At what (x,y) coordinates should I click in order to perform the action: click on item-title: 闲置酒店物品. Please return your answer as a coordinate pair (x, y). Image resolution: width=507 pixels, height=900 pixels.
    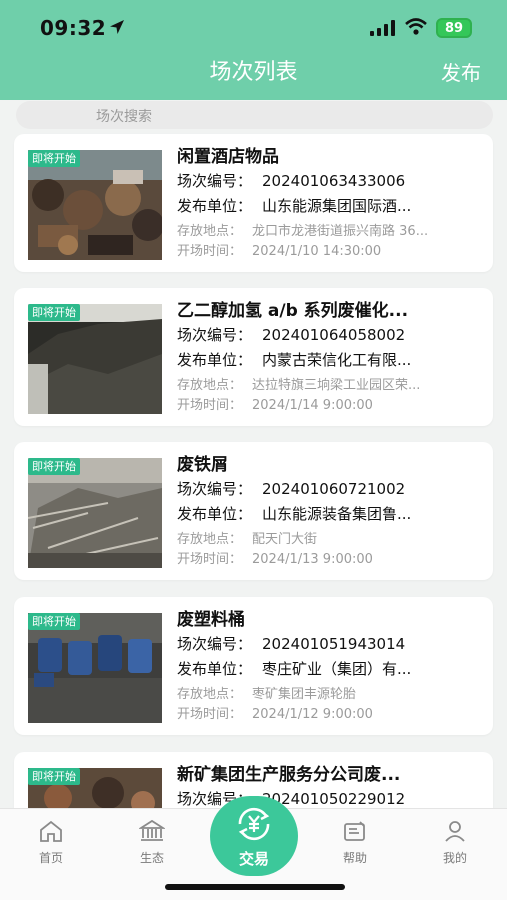
    Looking at the image, I should click on (228, 157).